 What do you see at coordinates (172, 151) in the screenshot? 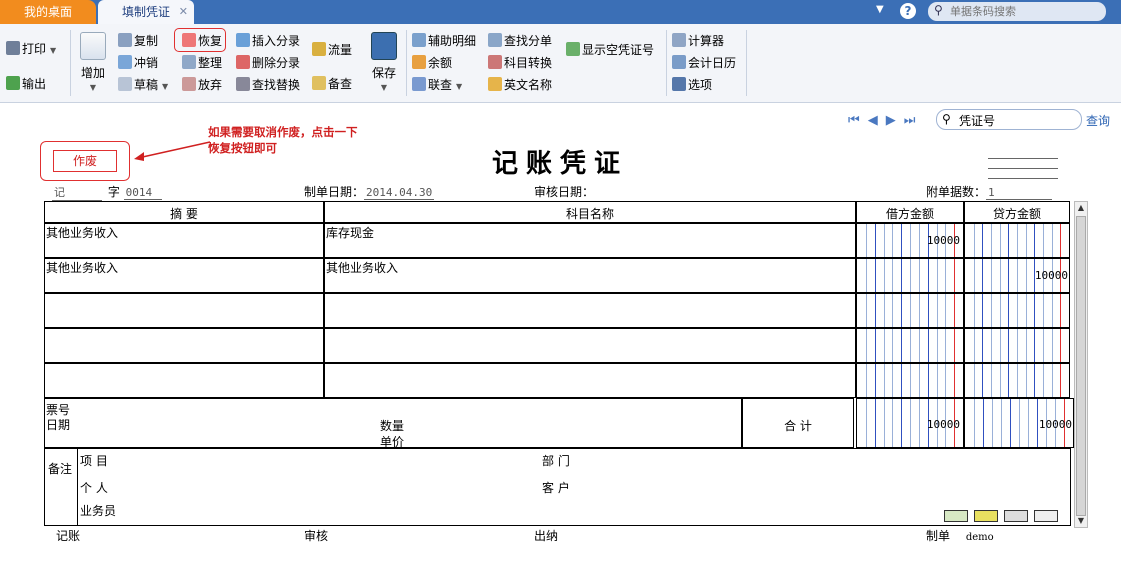
I see `annotation-arrow` at bounding box center [172, 151].